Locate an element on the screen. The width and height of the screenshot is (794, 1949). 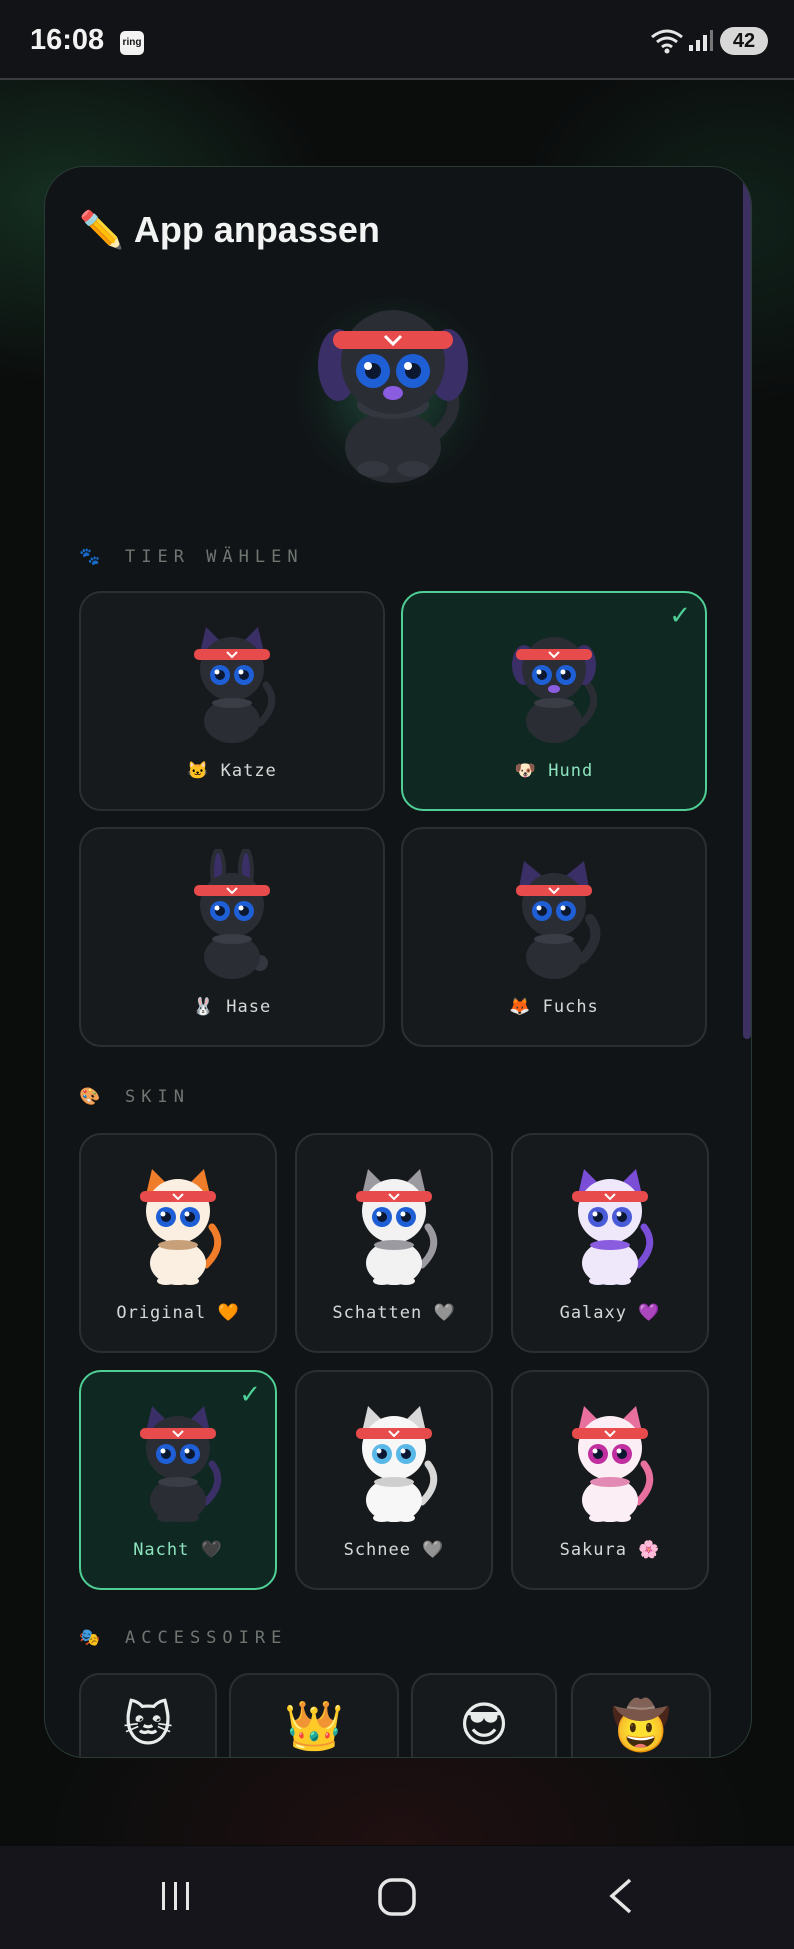
accessory-card-crown: 👑 is located at coordinates (314, 1715).